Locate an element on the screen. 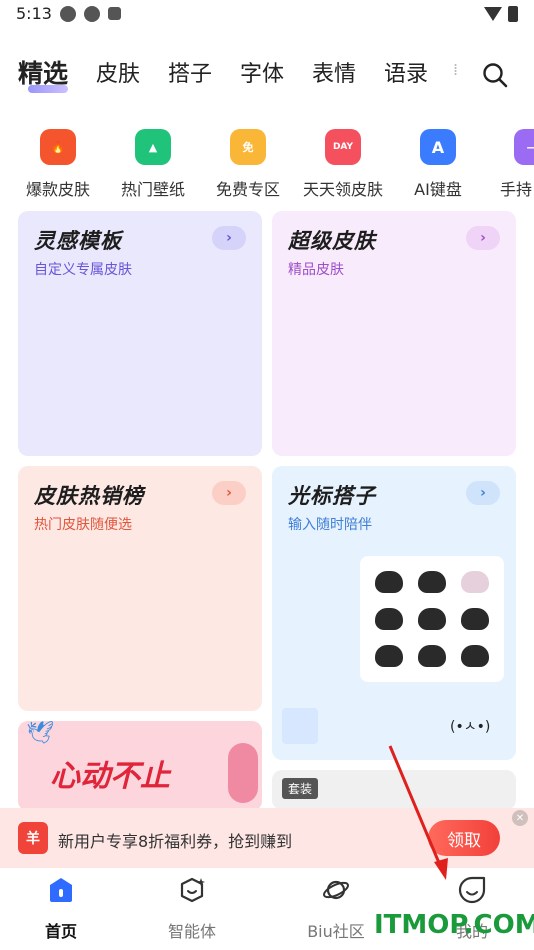  sticker-thumbnail is located at coordinates (300, 726).